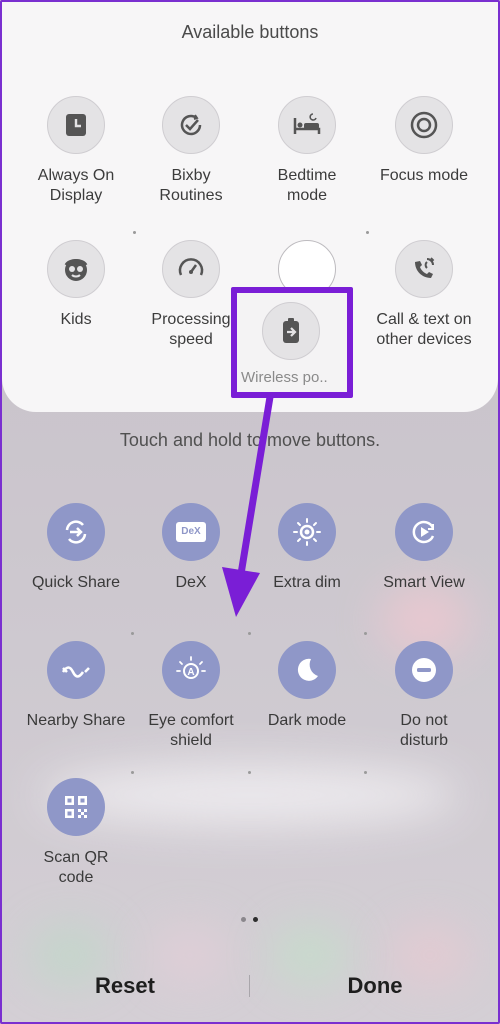 This screenshot has width=500, height=1024. I want to click on wireless-powershare-icon, so click(291, 331).